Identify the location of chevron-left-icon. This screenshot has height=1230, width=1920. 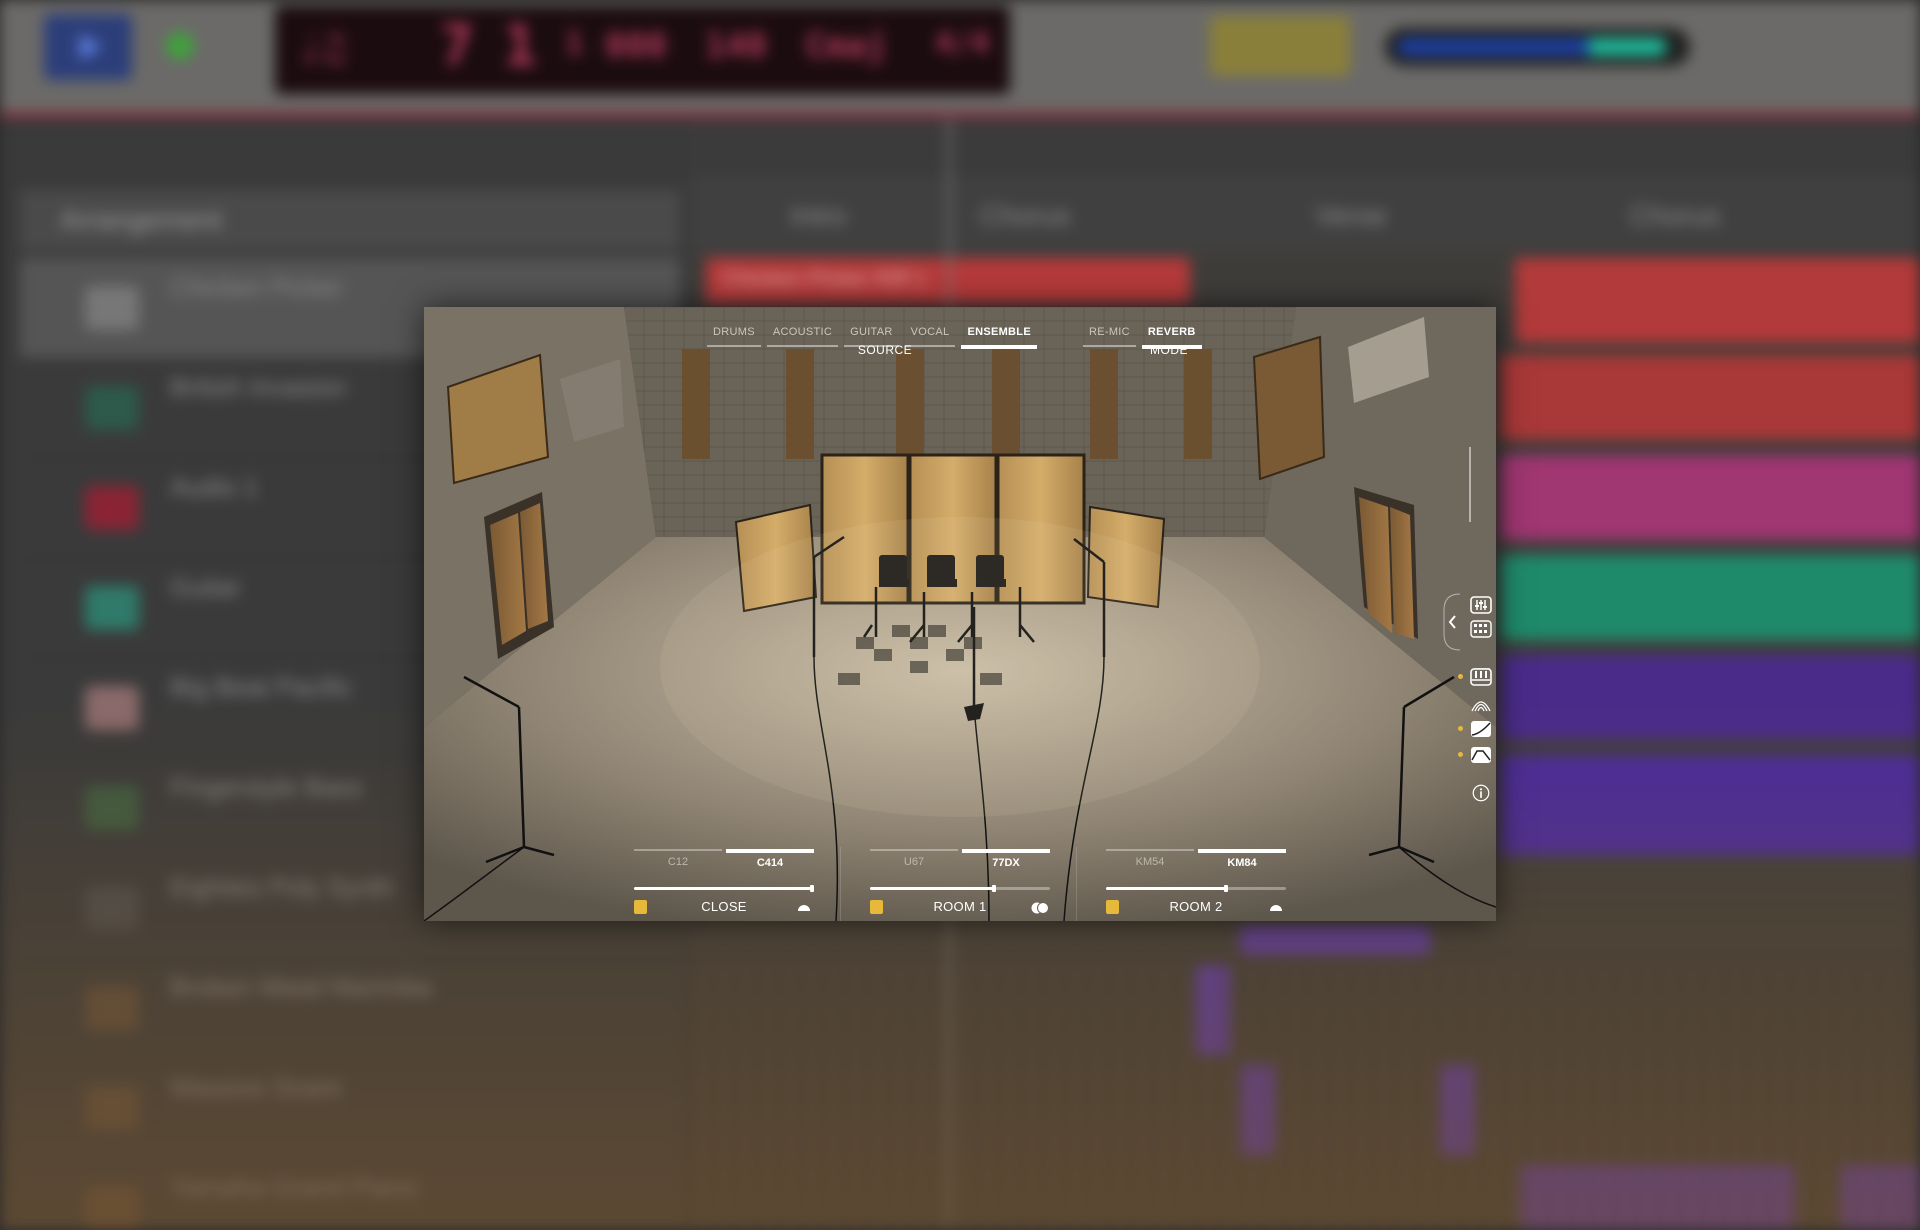
(1452, 622).